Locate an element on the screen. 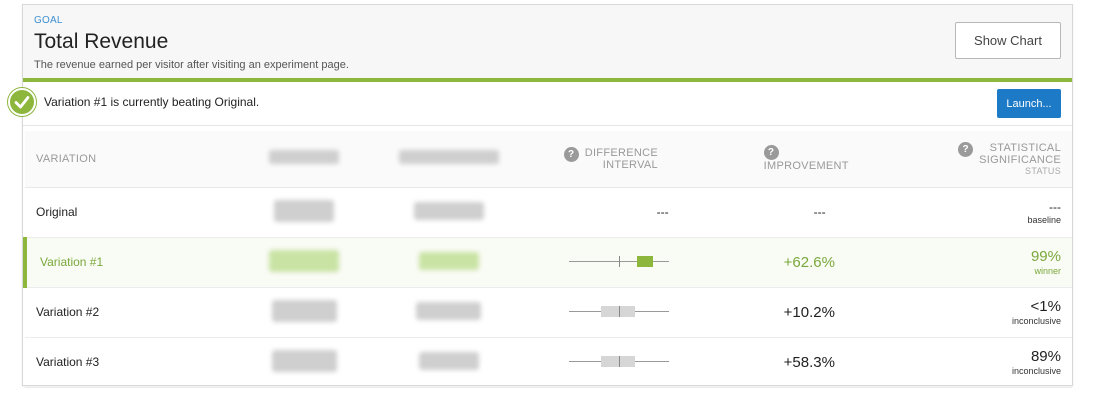 This screenshot has height=402, width=1094. variation-name: Variation #3 is located at coordinates (130, 362).